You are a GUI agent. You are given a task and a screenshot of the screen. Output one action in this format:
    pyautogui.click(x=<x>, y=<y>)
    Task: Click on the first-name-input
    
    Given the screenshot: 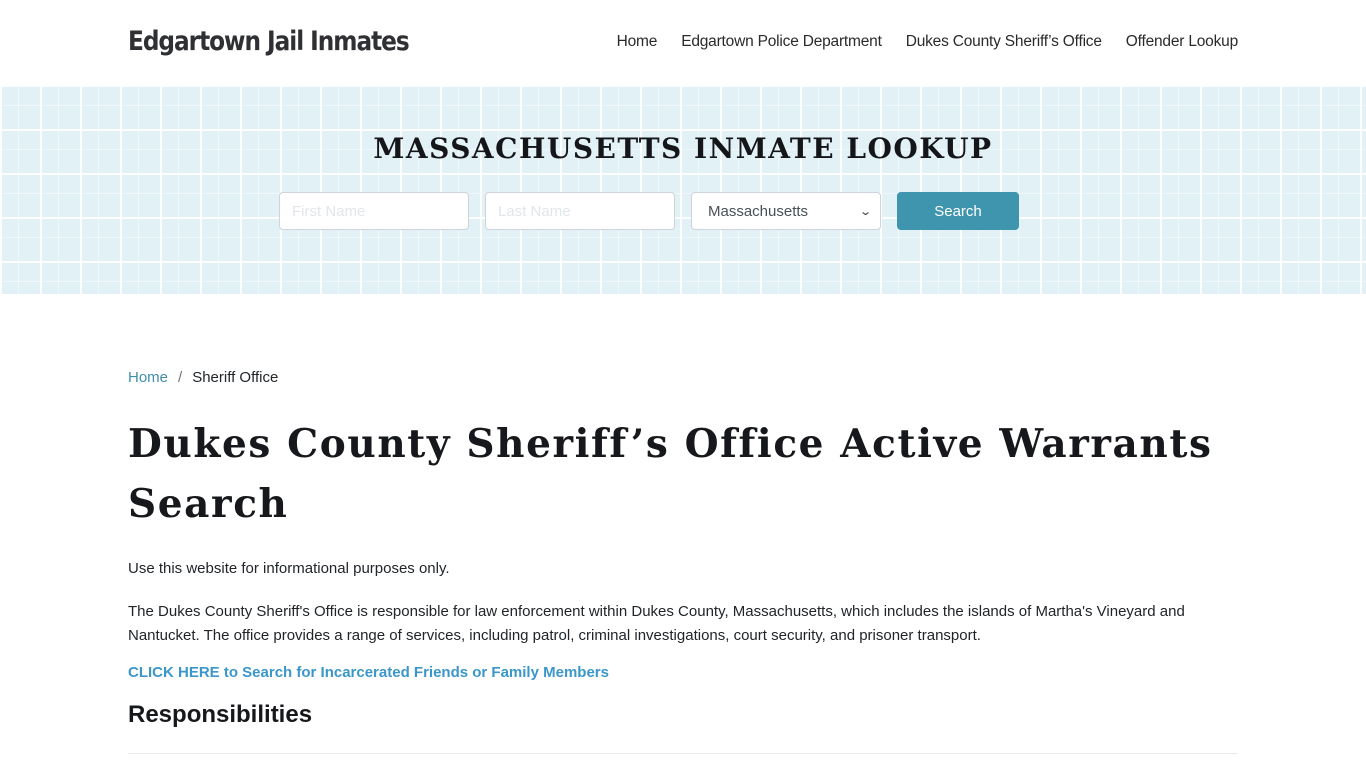 What is the action you would take?
    pyautogui.click(x=374, y=211)
    